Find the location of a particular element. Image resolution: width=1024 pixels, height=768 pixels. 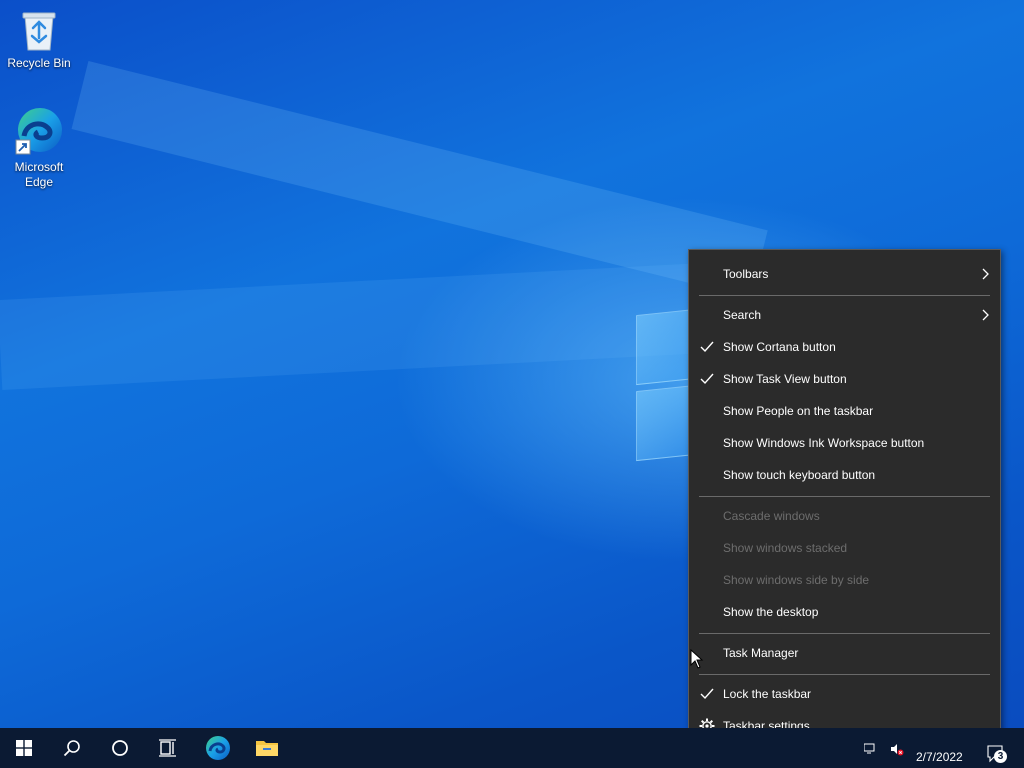

menu-item-show-windows-ink: Show Windows Ink Workspace button is located at coordinates (844, 443).